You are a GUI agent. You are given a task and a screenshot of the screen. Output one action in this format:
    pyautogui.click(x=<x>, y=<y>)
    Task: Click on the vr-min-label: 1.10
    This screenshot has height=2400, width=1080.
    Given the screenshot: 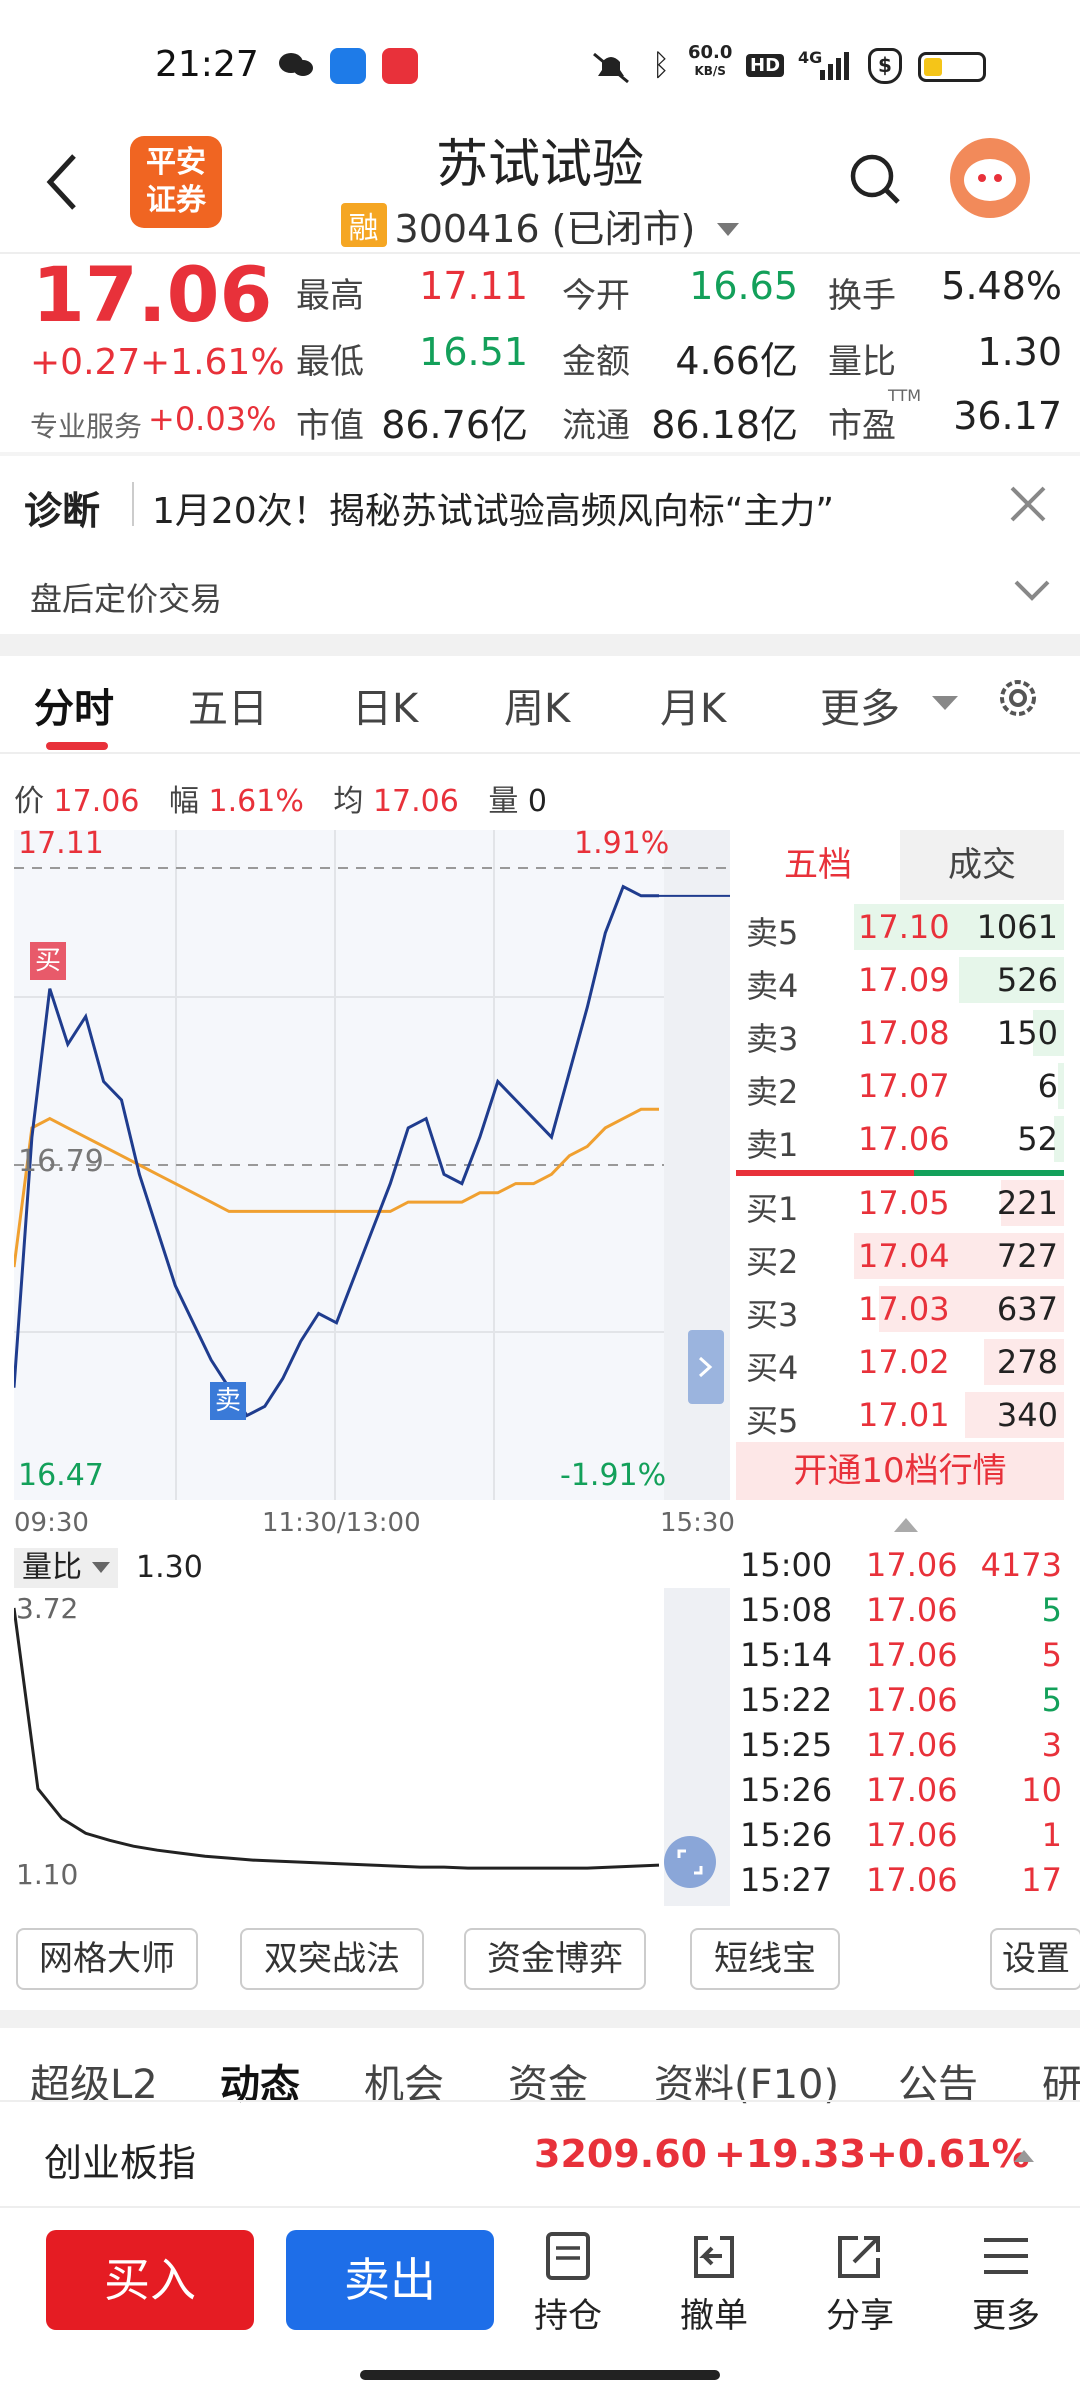 What is the action you would take?
    pyautogui.click(x=47, y=1874)
    